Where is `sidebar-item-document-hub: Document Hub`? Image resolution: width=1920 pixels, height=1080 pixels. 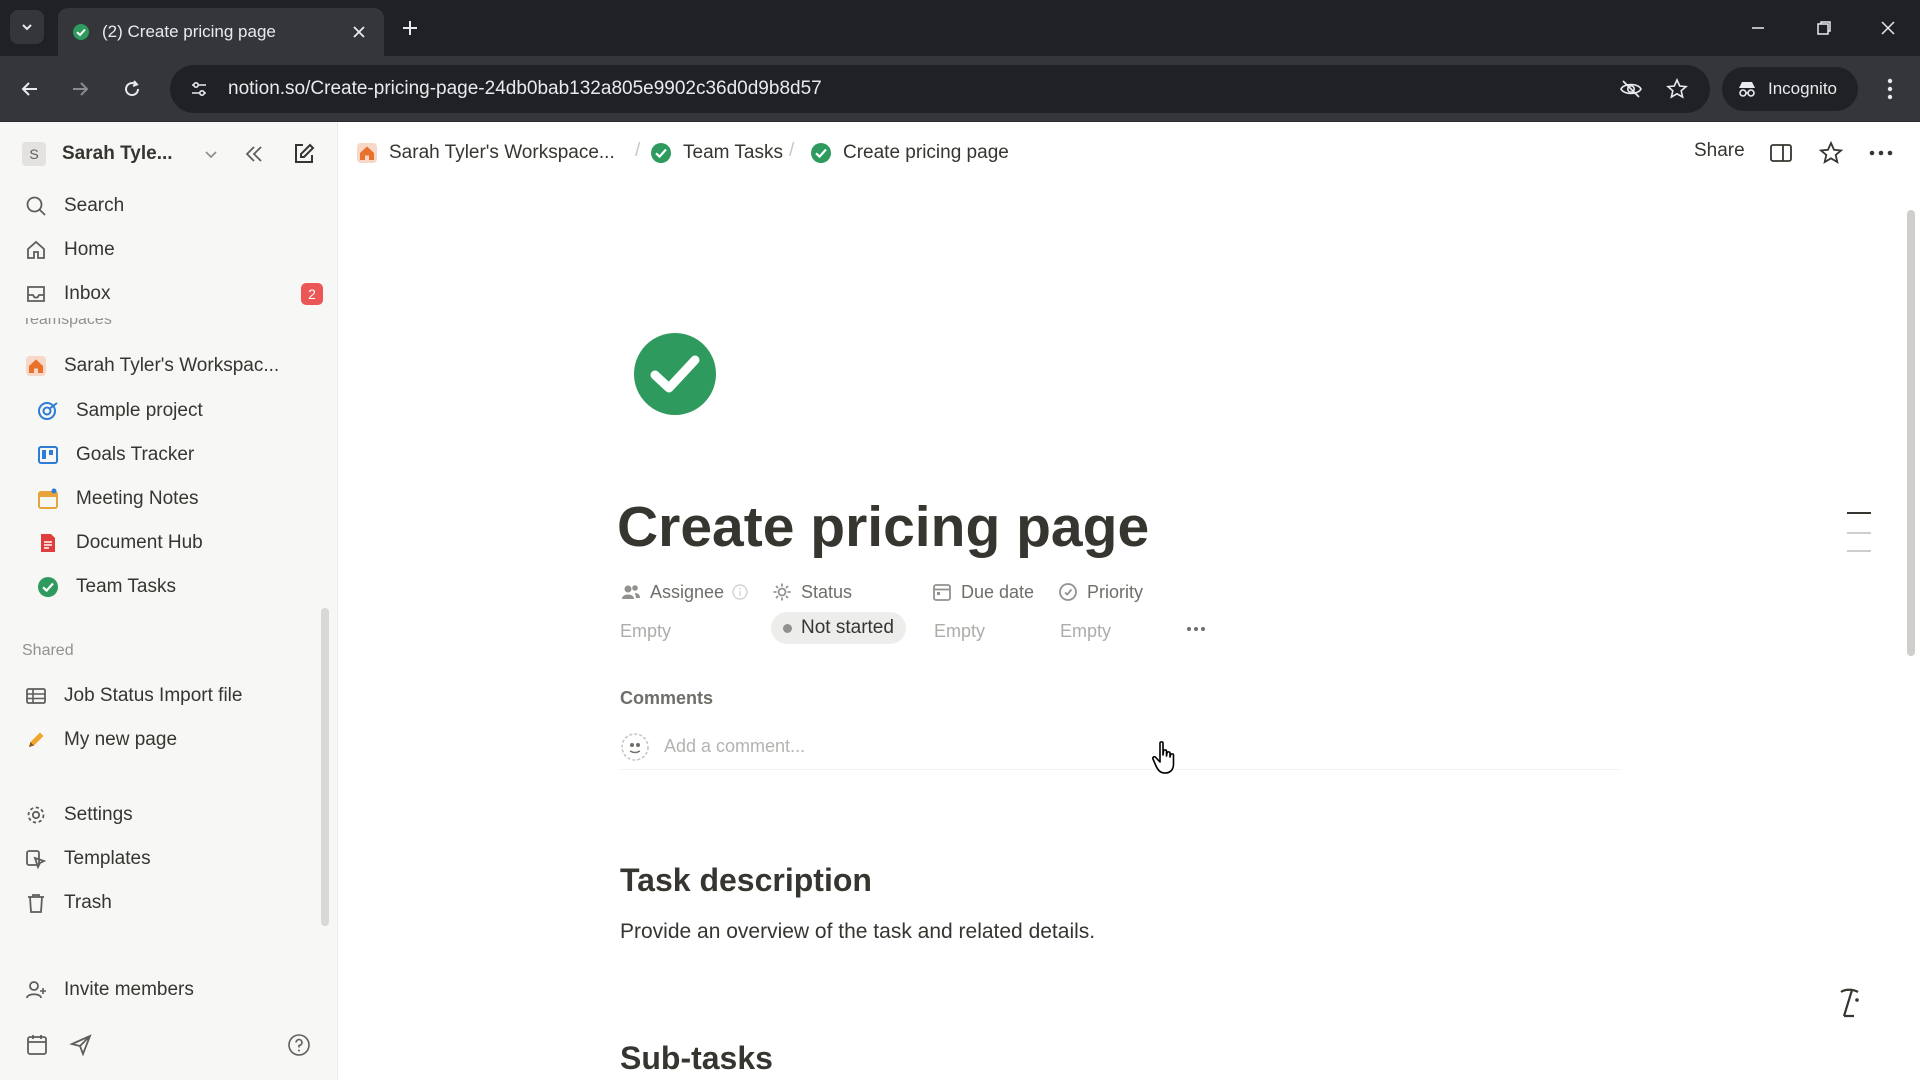
sidebar-item-document-hub: Document Hub is located at coordinates (178, 543).